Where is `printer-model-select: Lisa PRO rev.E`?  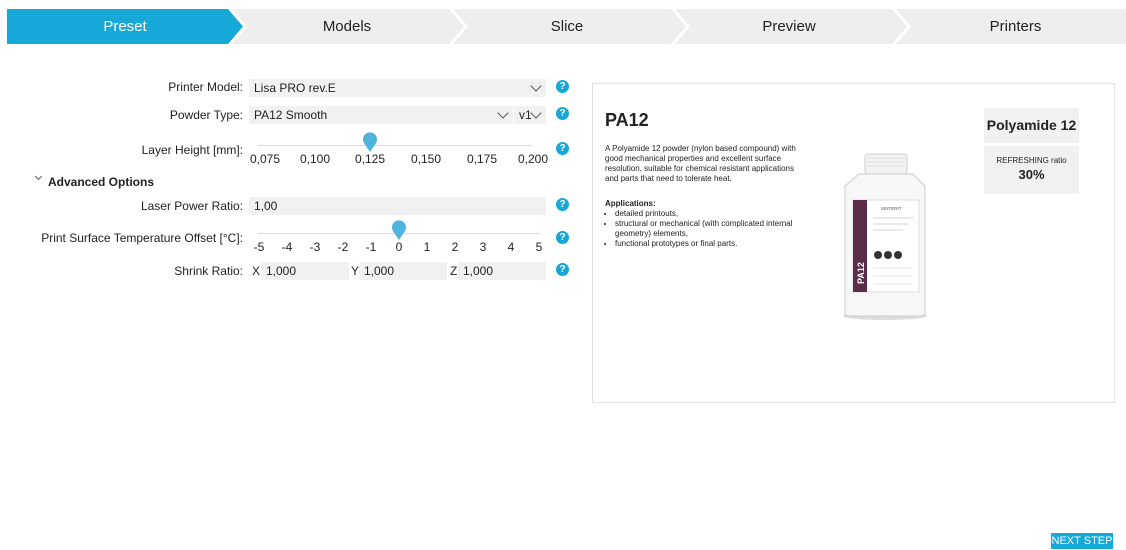
printer-model-select: Lisa PRO rev.E is located at coordinates (397, 88).